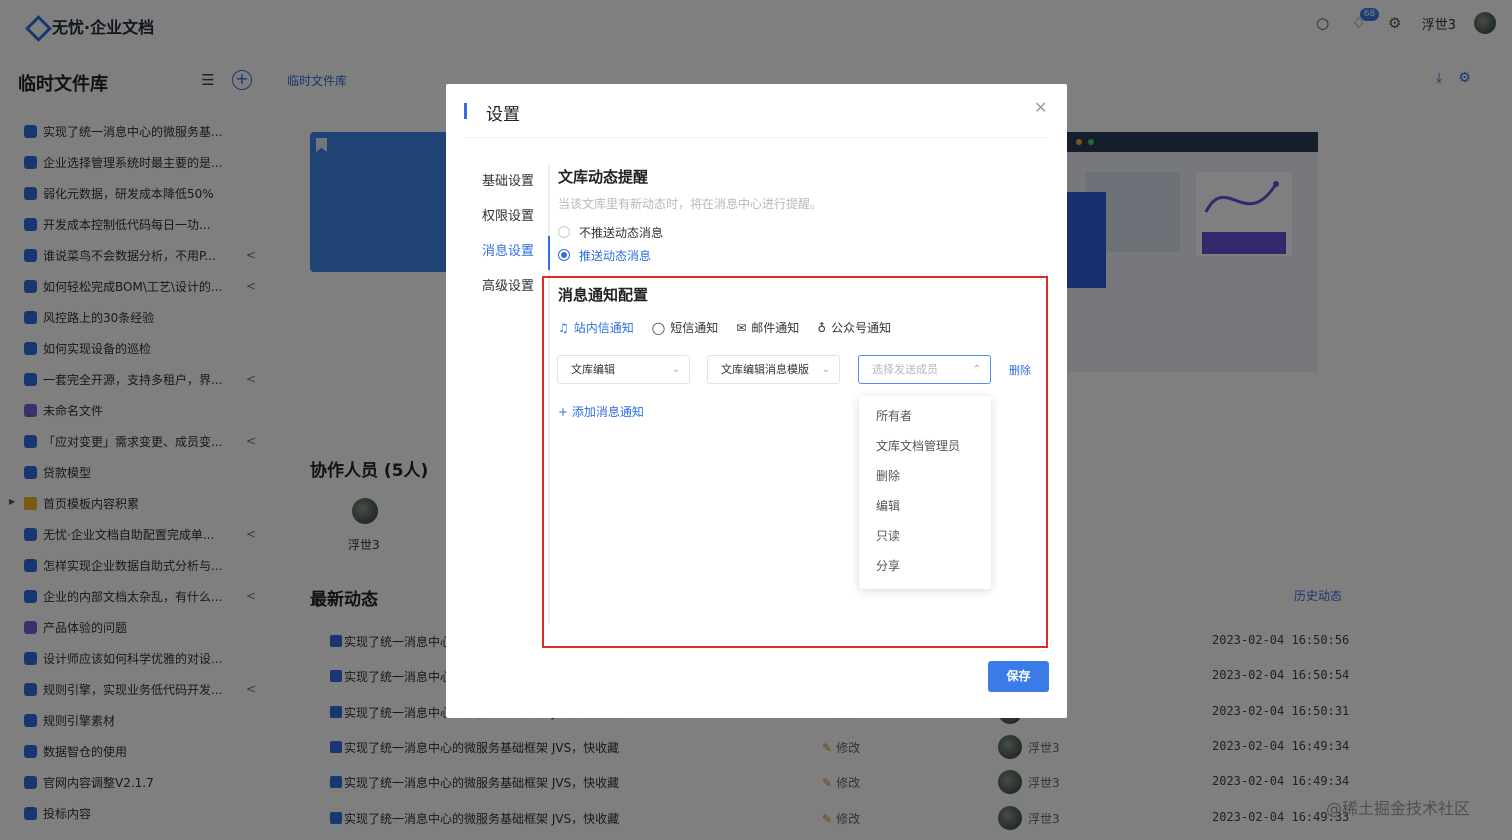 The width and height of the screenshot is (1512, 840). I want to click on tab-wechat: ♁ 公众号通知, so click(854, 327).